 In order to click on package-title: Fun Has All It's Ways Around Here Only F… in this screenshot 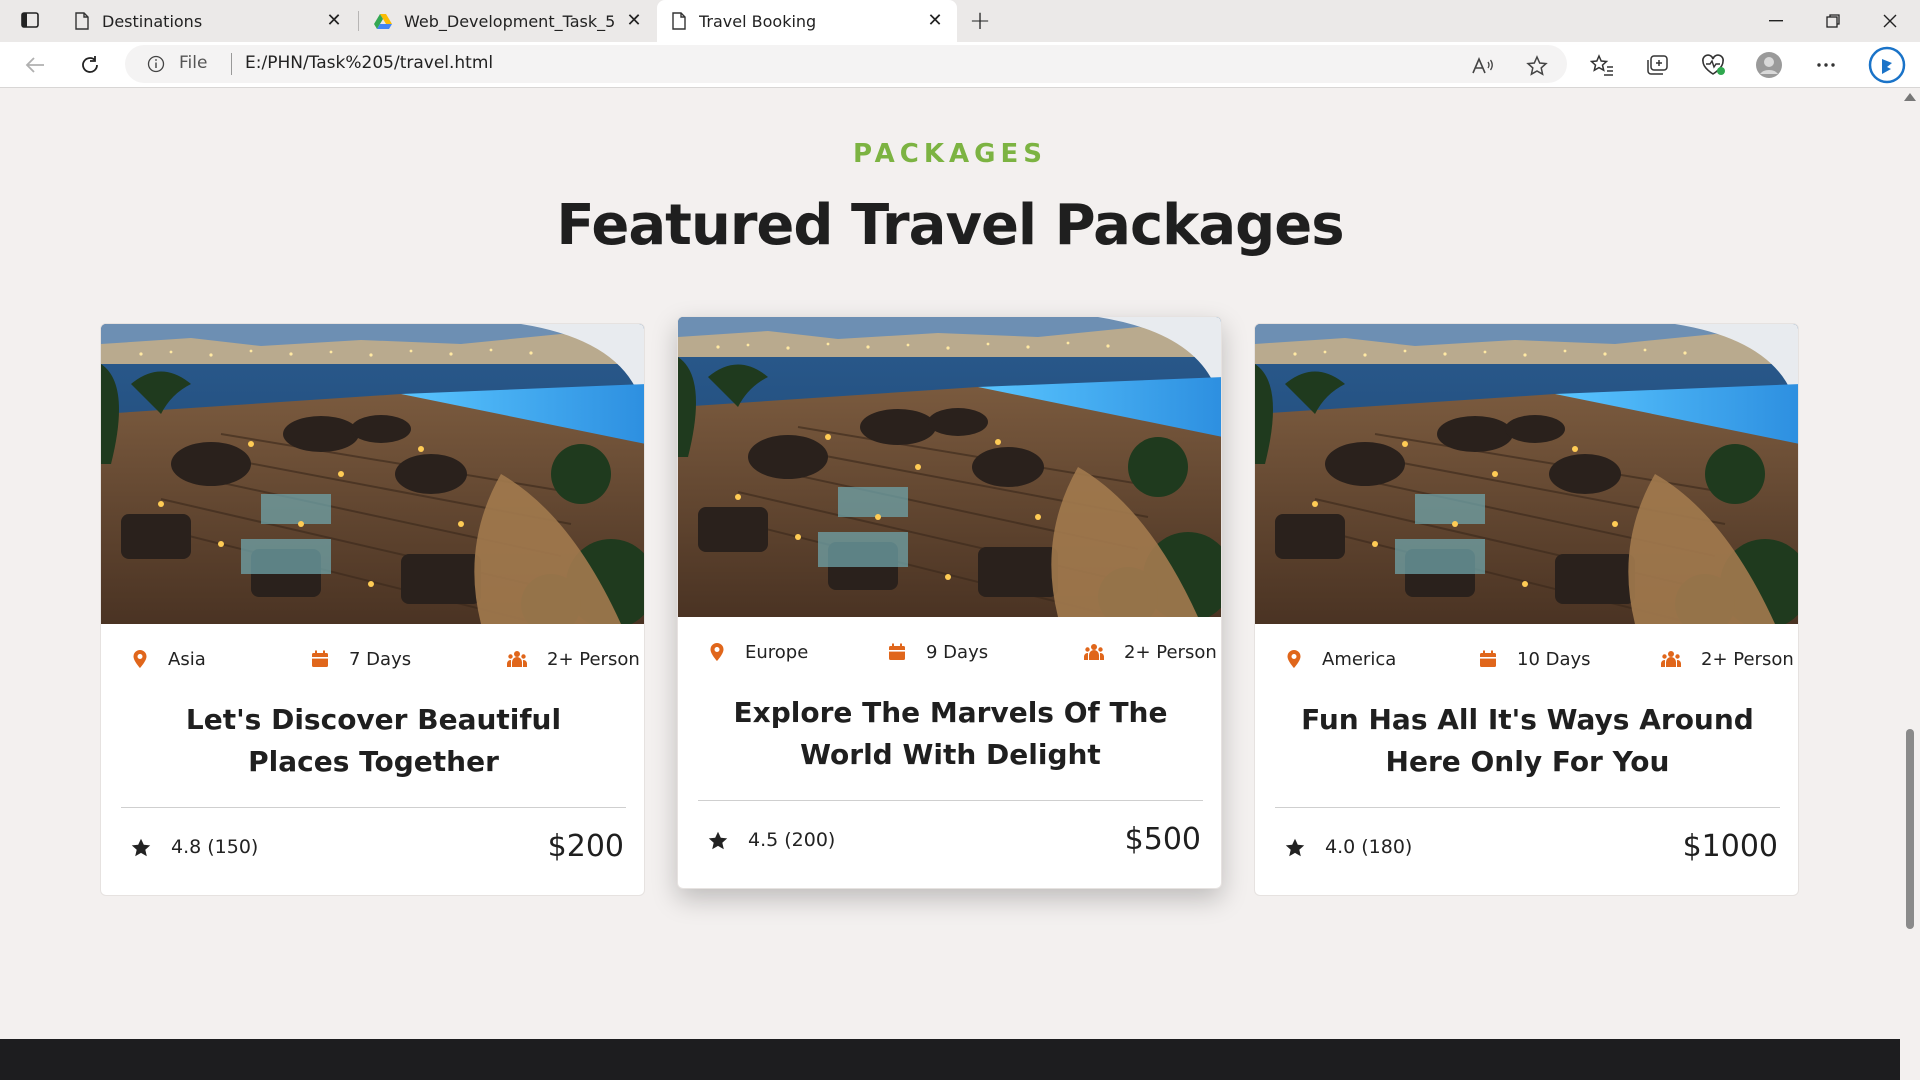, I will do `click(1527, 741)`.